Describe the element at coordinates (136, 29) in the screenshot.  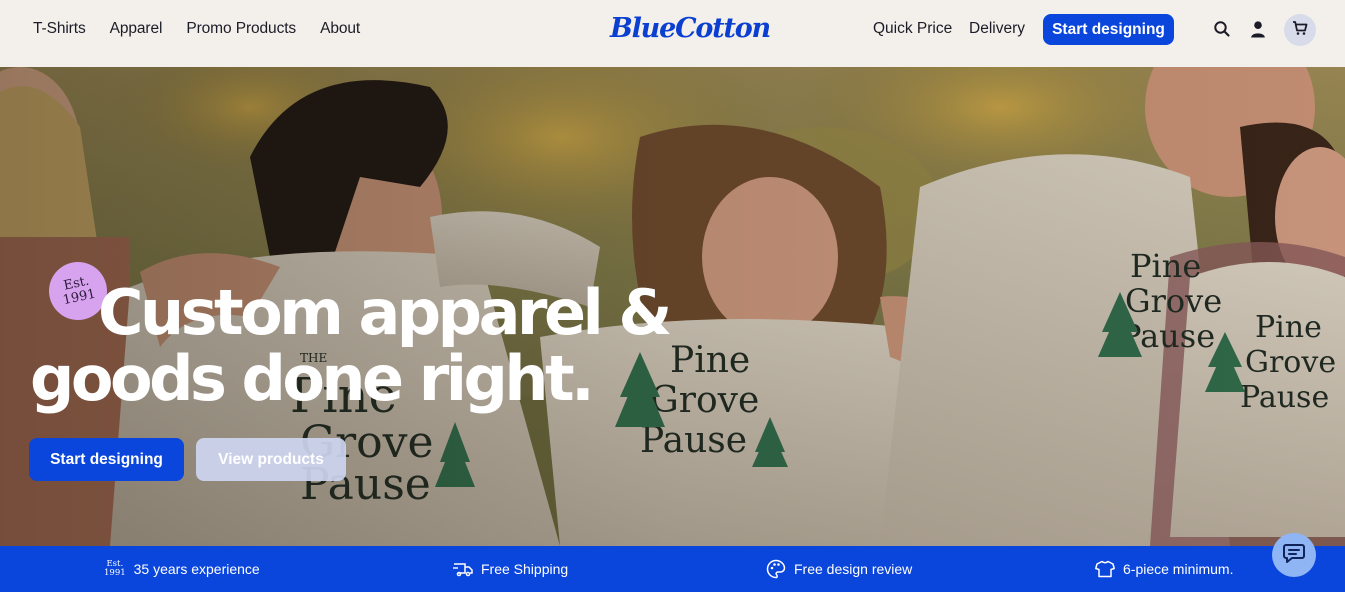
I see `nav-apparel: Apparel` at that location.